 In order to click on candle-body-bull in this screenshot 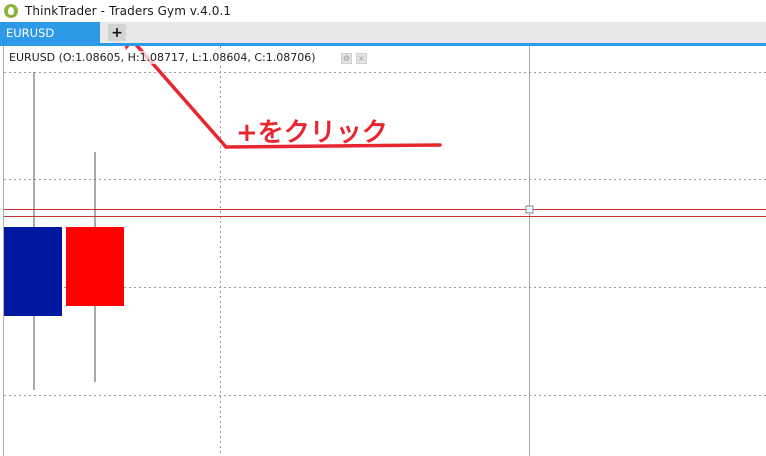, I will do `click(33, 271)`.